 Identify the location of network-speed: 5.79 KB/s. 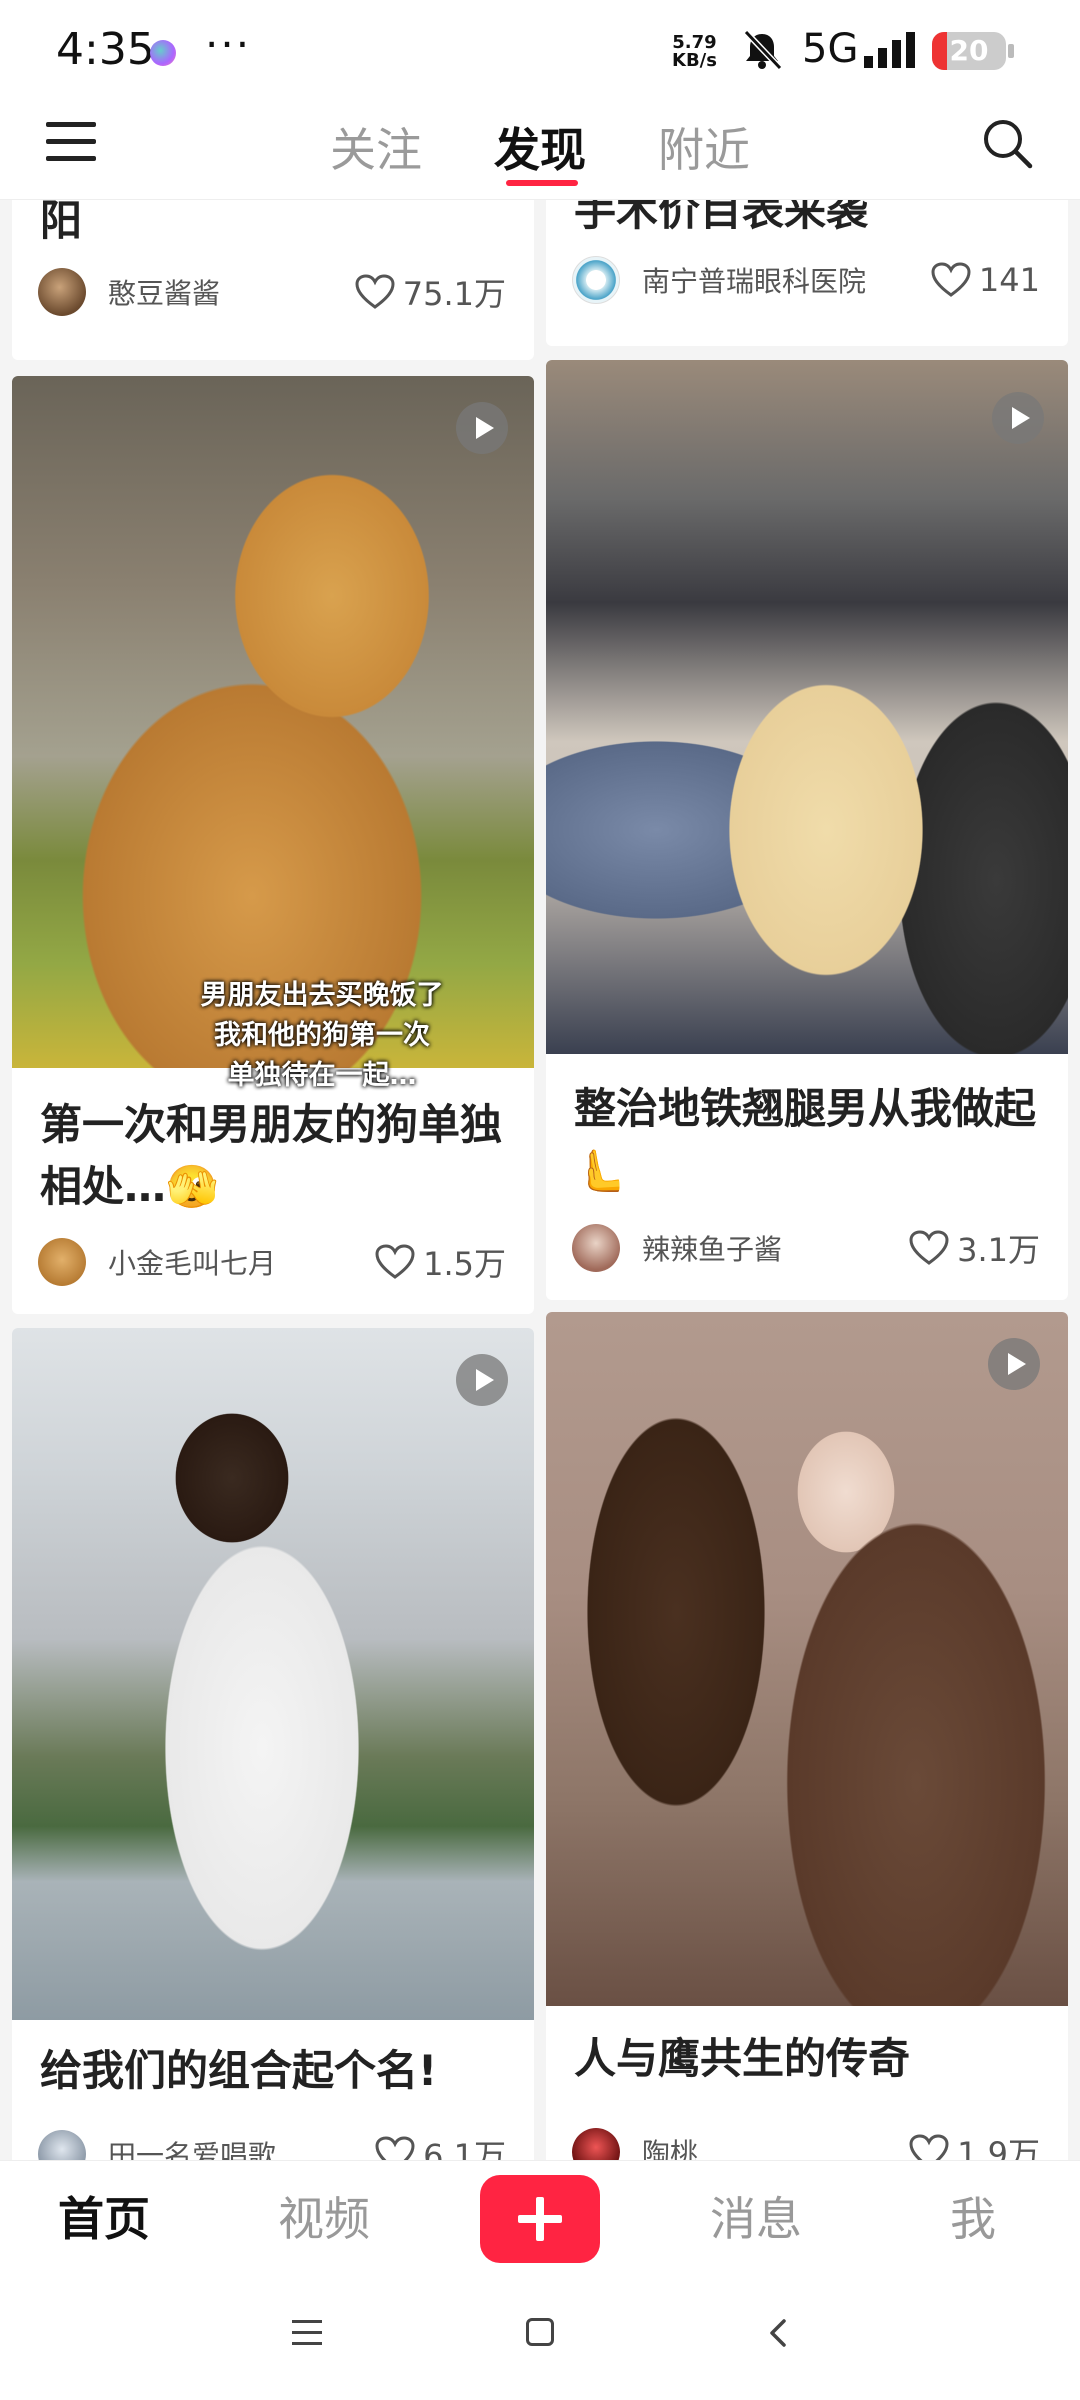
(694, 52).